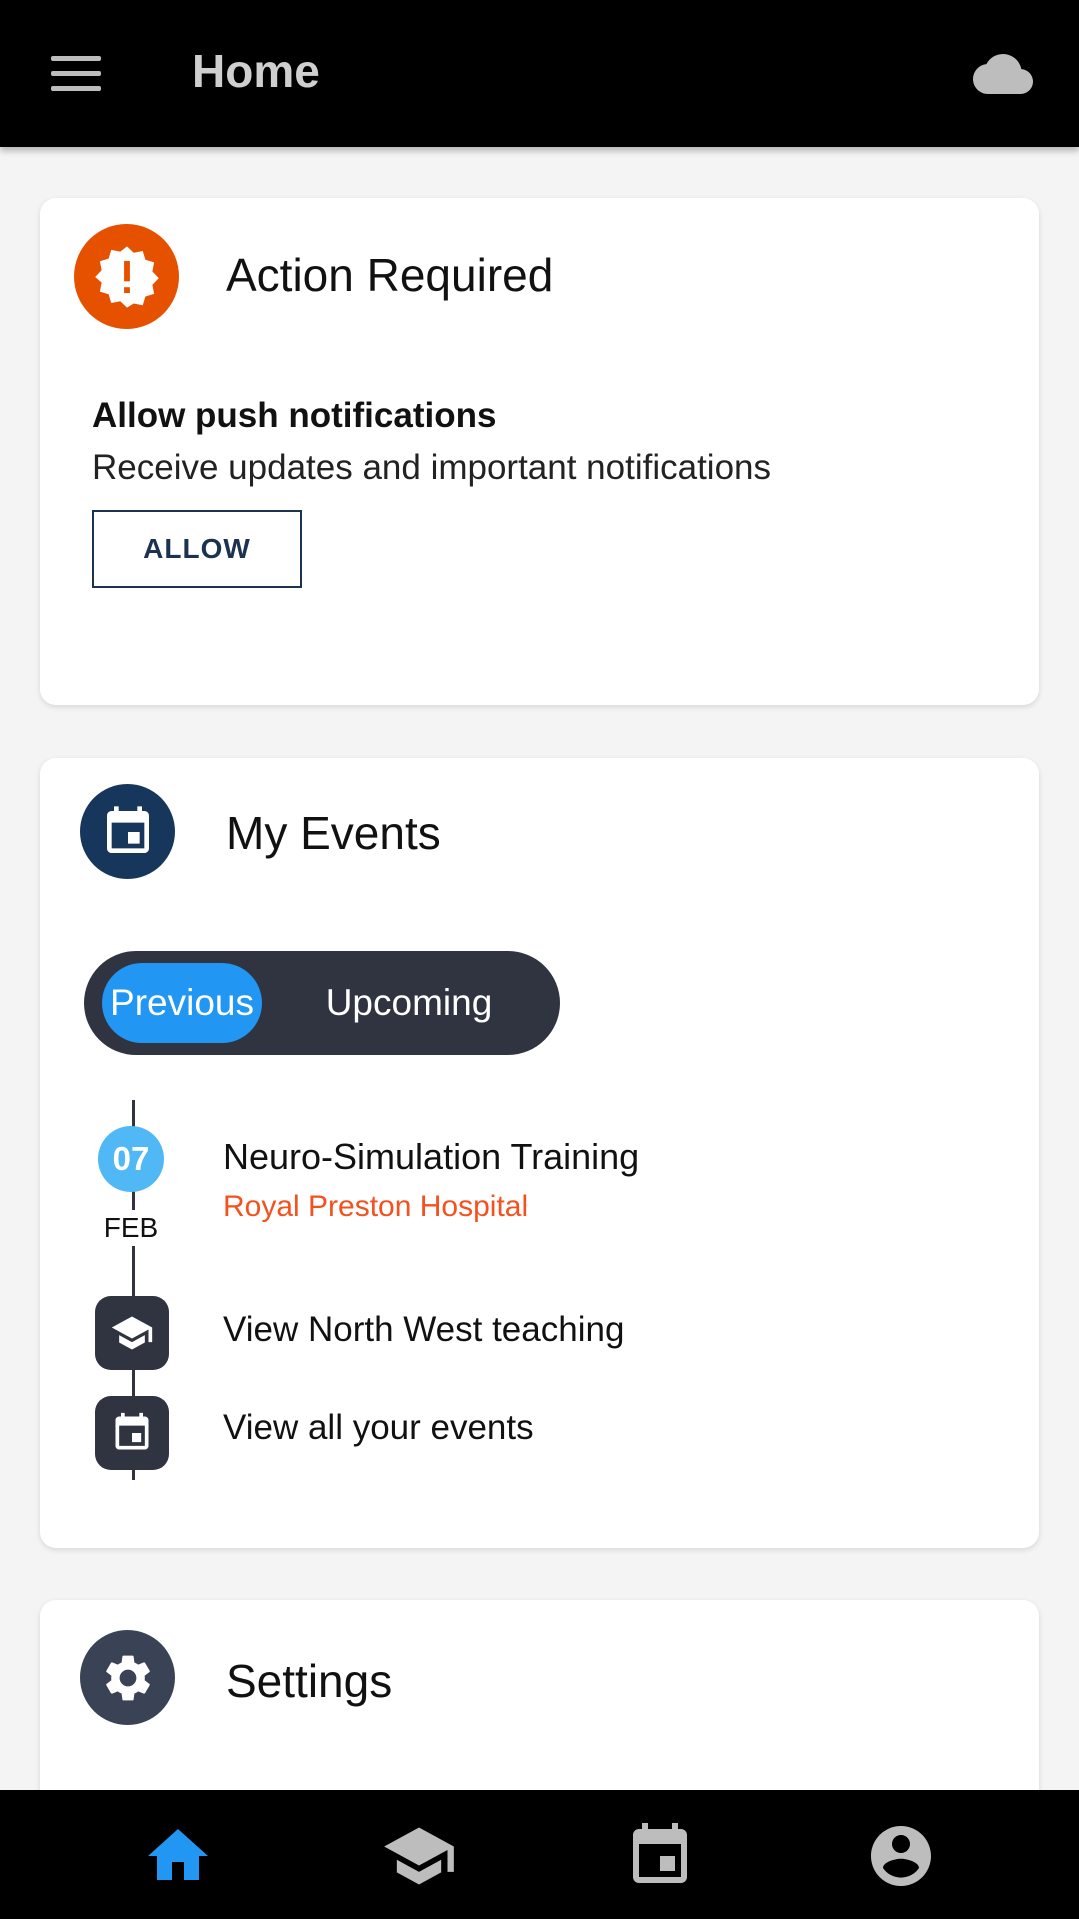 The height and width of the screenshot is (1919, 1079). I want to click on push-notifications-title: Allow push notifications, so click(294, 415).